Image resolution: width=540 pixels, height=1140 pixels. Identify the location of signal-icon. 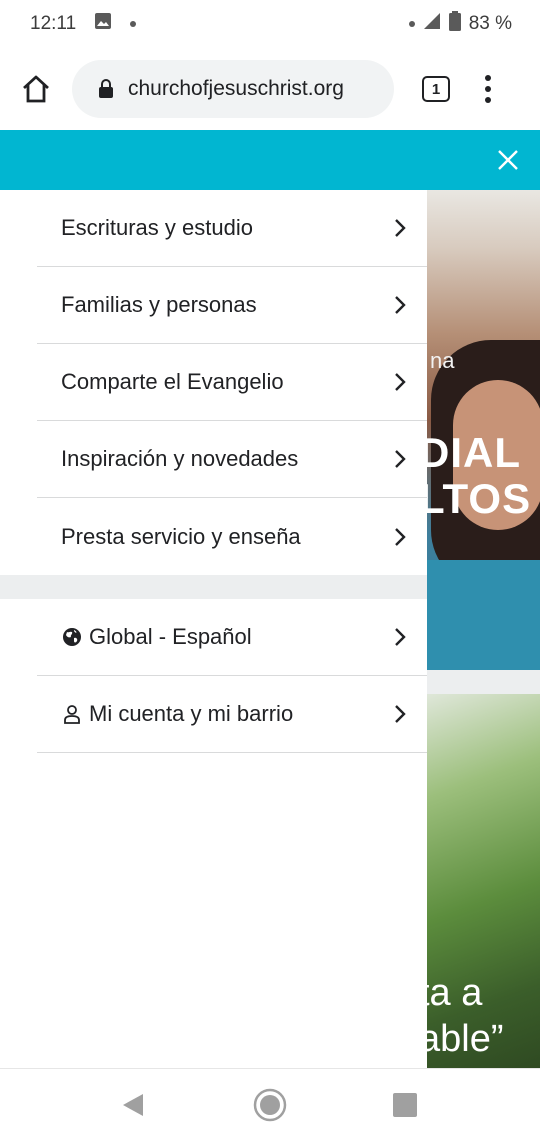
(432, 24).